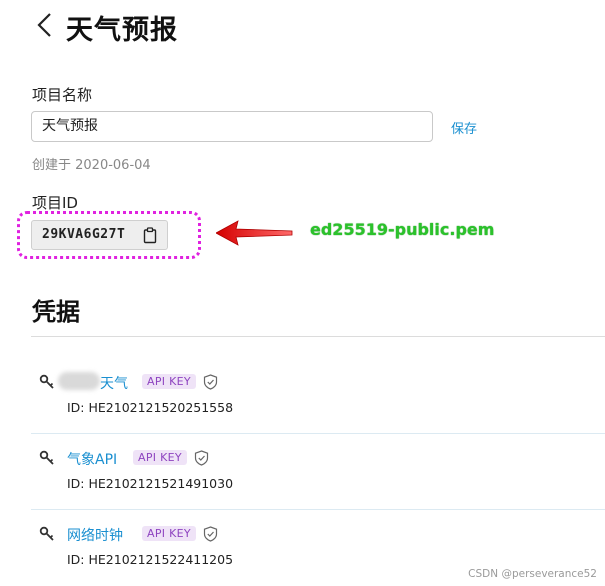 The height and width of the screenshot is (586, 605). What do you see at coordinates (150, 559) in the screenshot?
I see `credential-id: ID: HE2102121522411205` at bounding box center [150, 559].